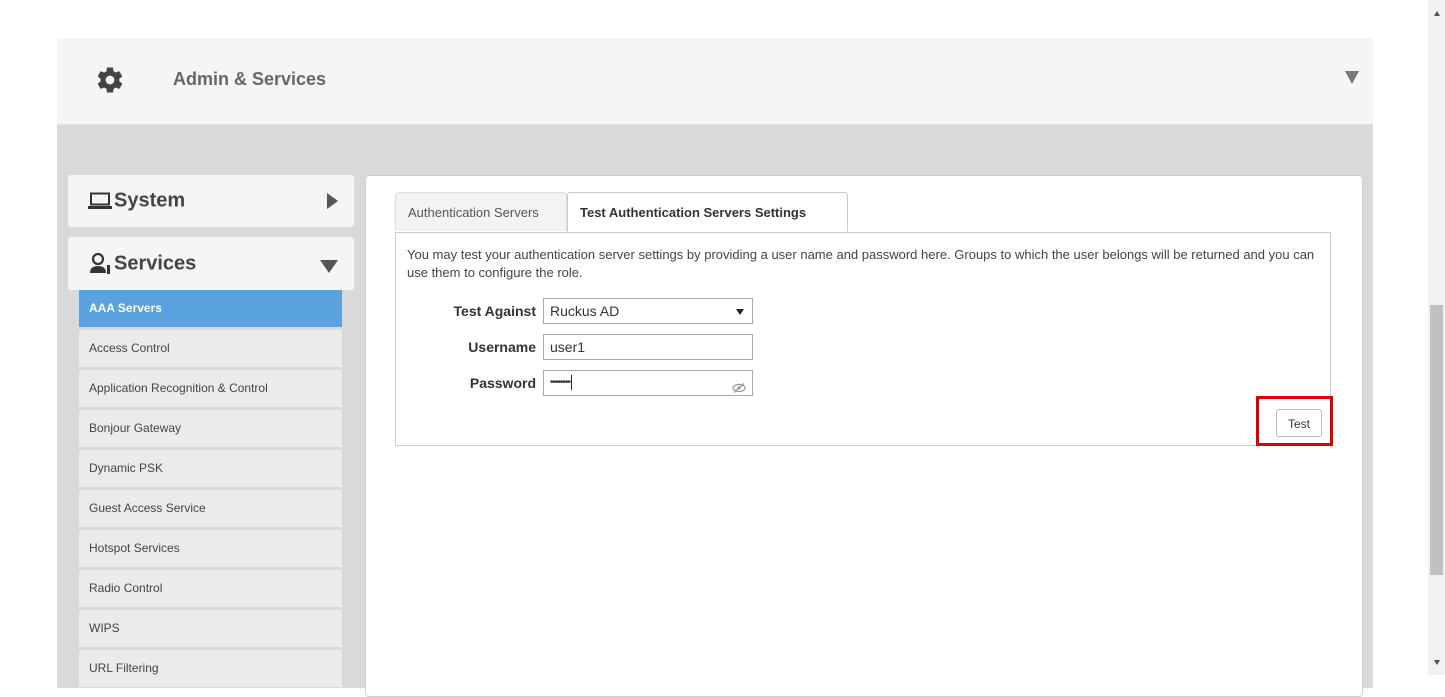 The width and height of the screenshot is (1445, 697). I want to click on password-input: ••••••••, so click(648, 383).